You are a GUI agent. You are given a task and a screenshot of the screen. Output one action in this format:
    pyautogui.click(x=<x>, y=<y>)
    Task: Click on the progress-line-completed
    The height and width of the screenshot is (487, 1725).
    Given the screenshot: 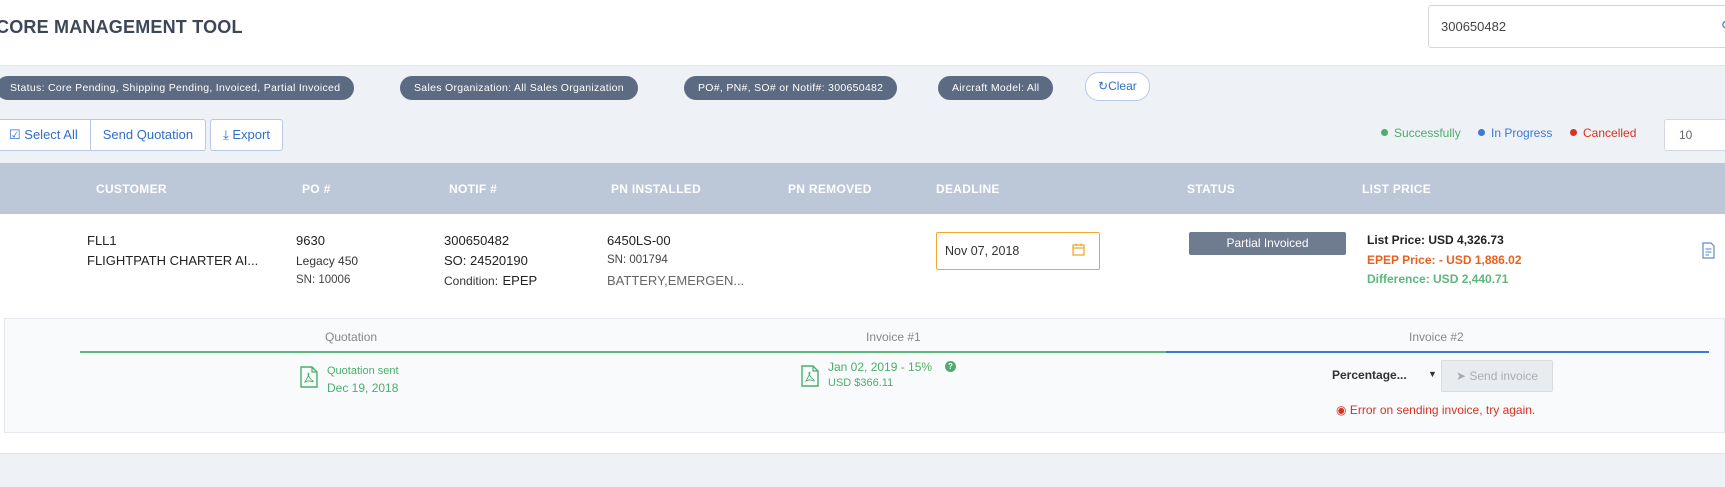 What is the action you would take?
    pyautogui.click(x=623, y=352)
    